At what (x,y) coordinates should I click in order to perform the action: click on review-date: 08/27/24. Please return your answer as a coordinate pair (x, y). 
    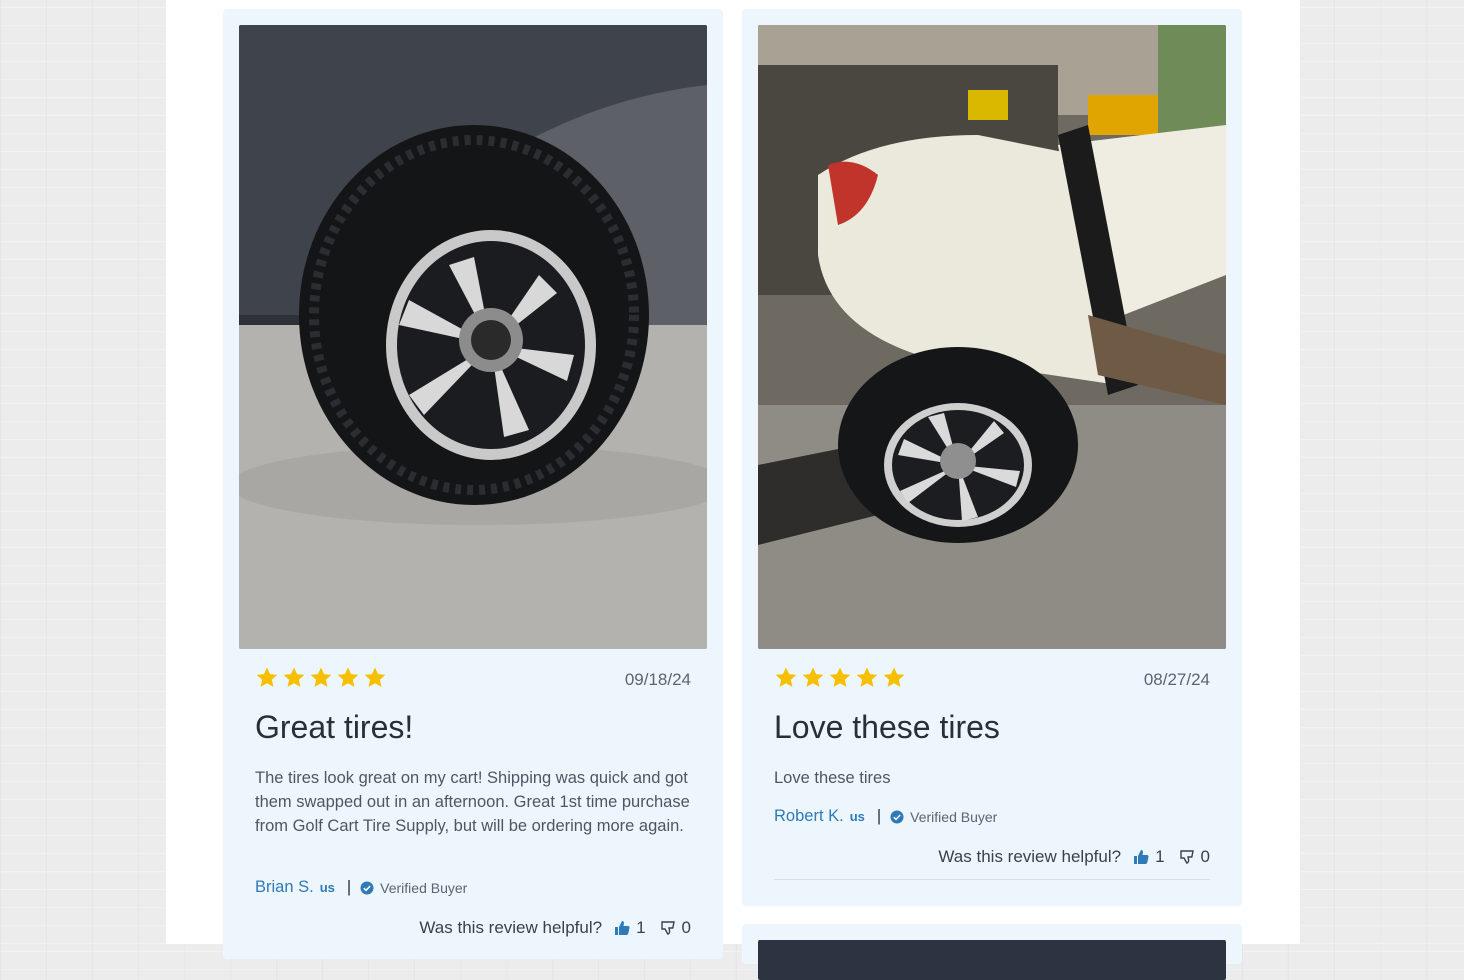
    Looking at the image, I should click on (1176, 679).